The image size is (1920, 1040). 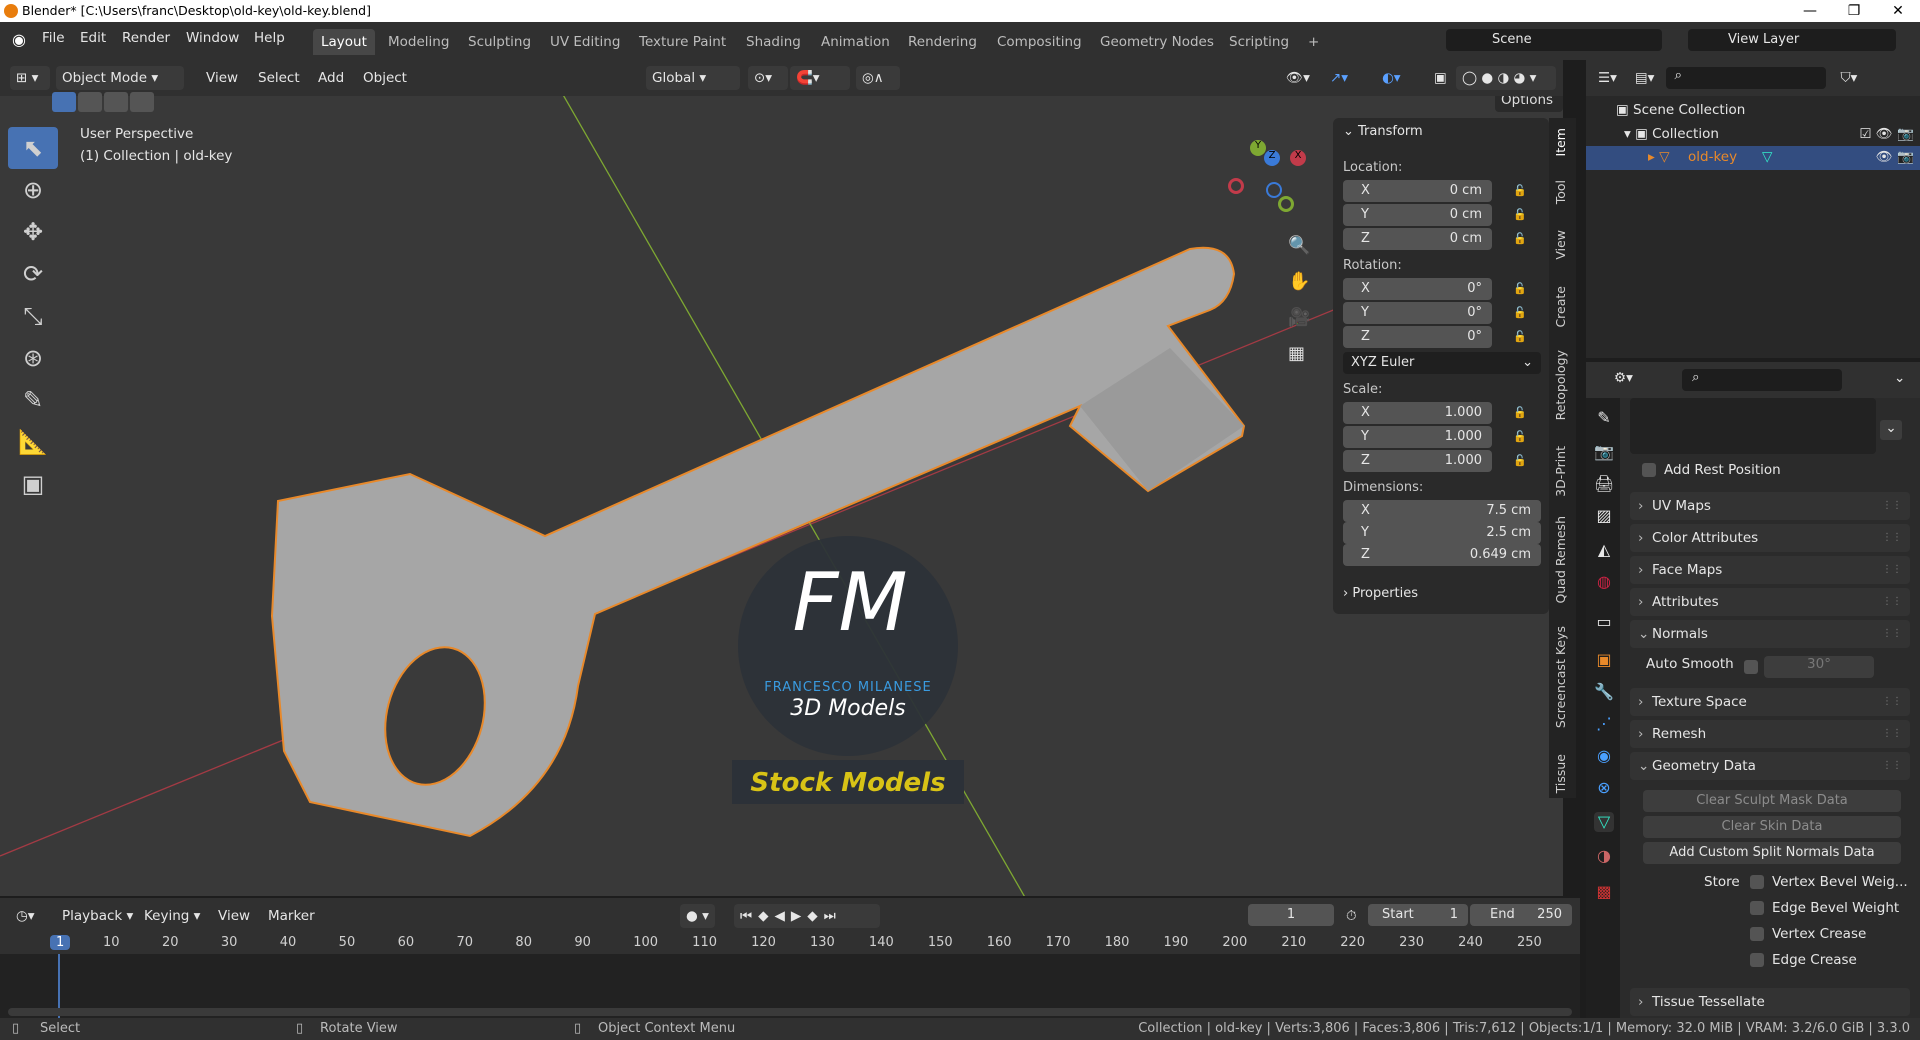 I want to click on shading-modes: ◯ ● ◑ ◕ ▾, so click(x=1506, y=78).